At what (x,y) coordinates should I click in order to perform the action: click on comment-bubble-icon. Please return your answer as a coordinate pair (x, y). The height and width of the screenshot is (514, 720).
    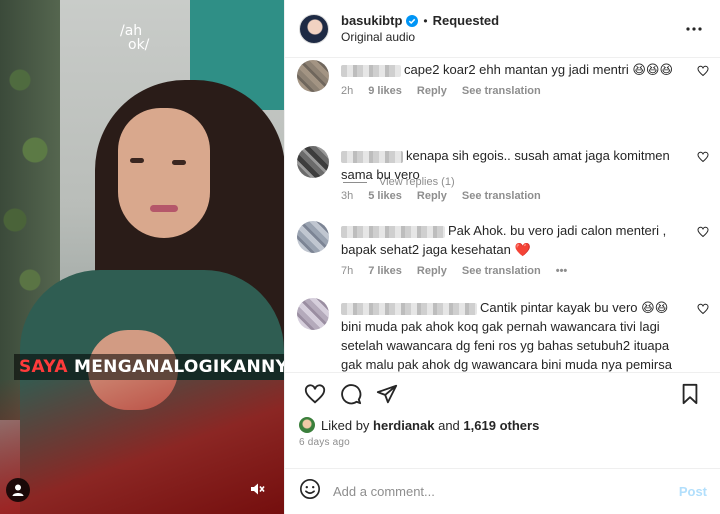
    Looking at the image, I should click on (351, 394).